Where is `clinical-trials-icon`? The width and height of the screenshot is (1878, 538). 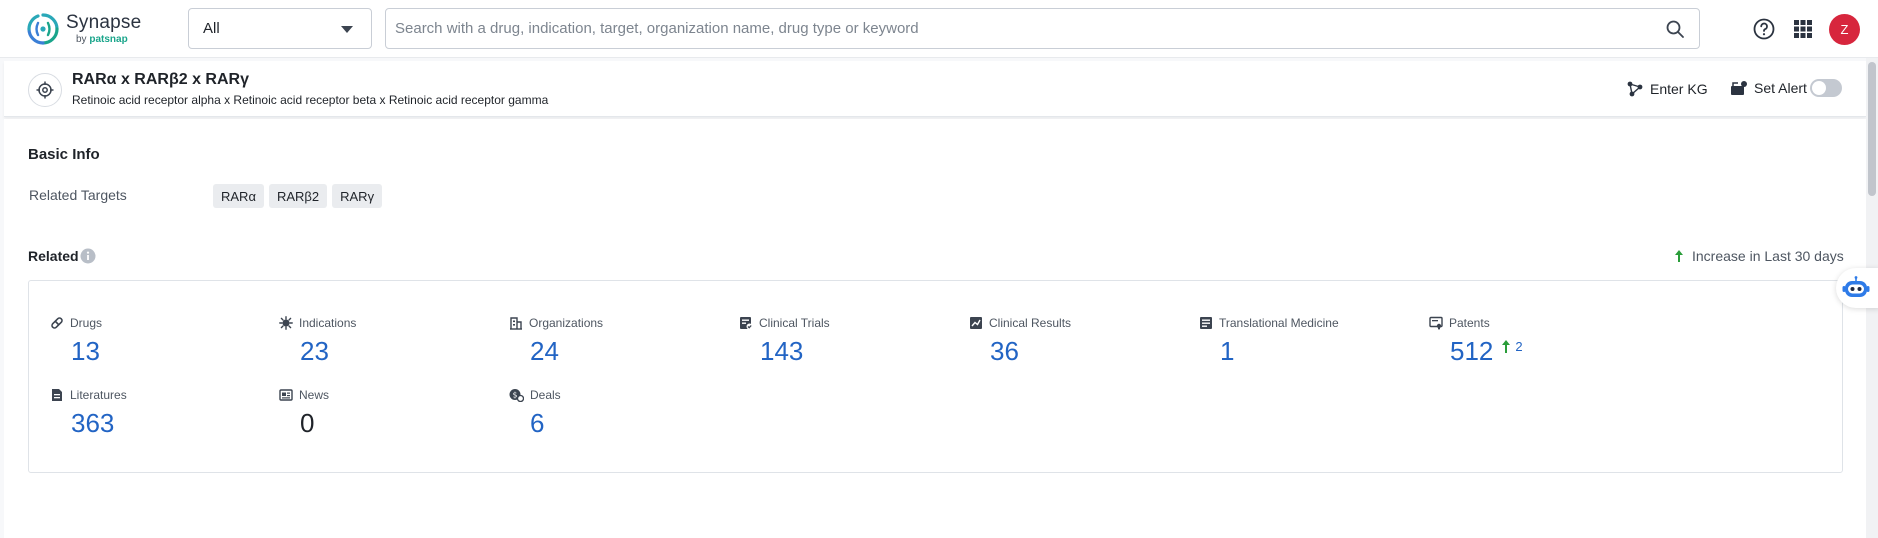
clinical-trials-icon is located at coordinates (746, 323).